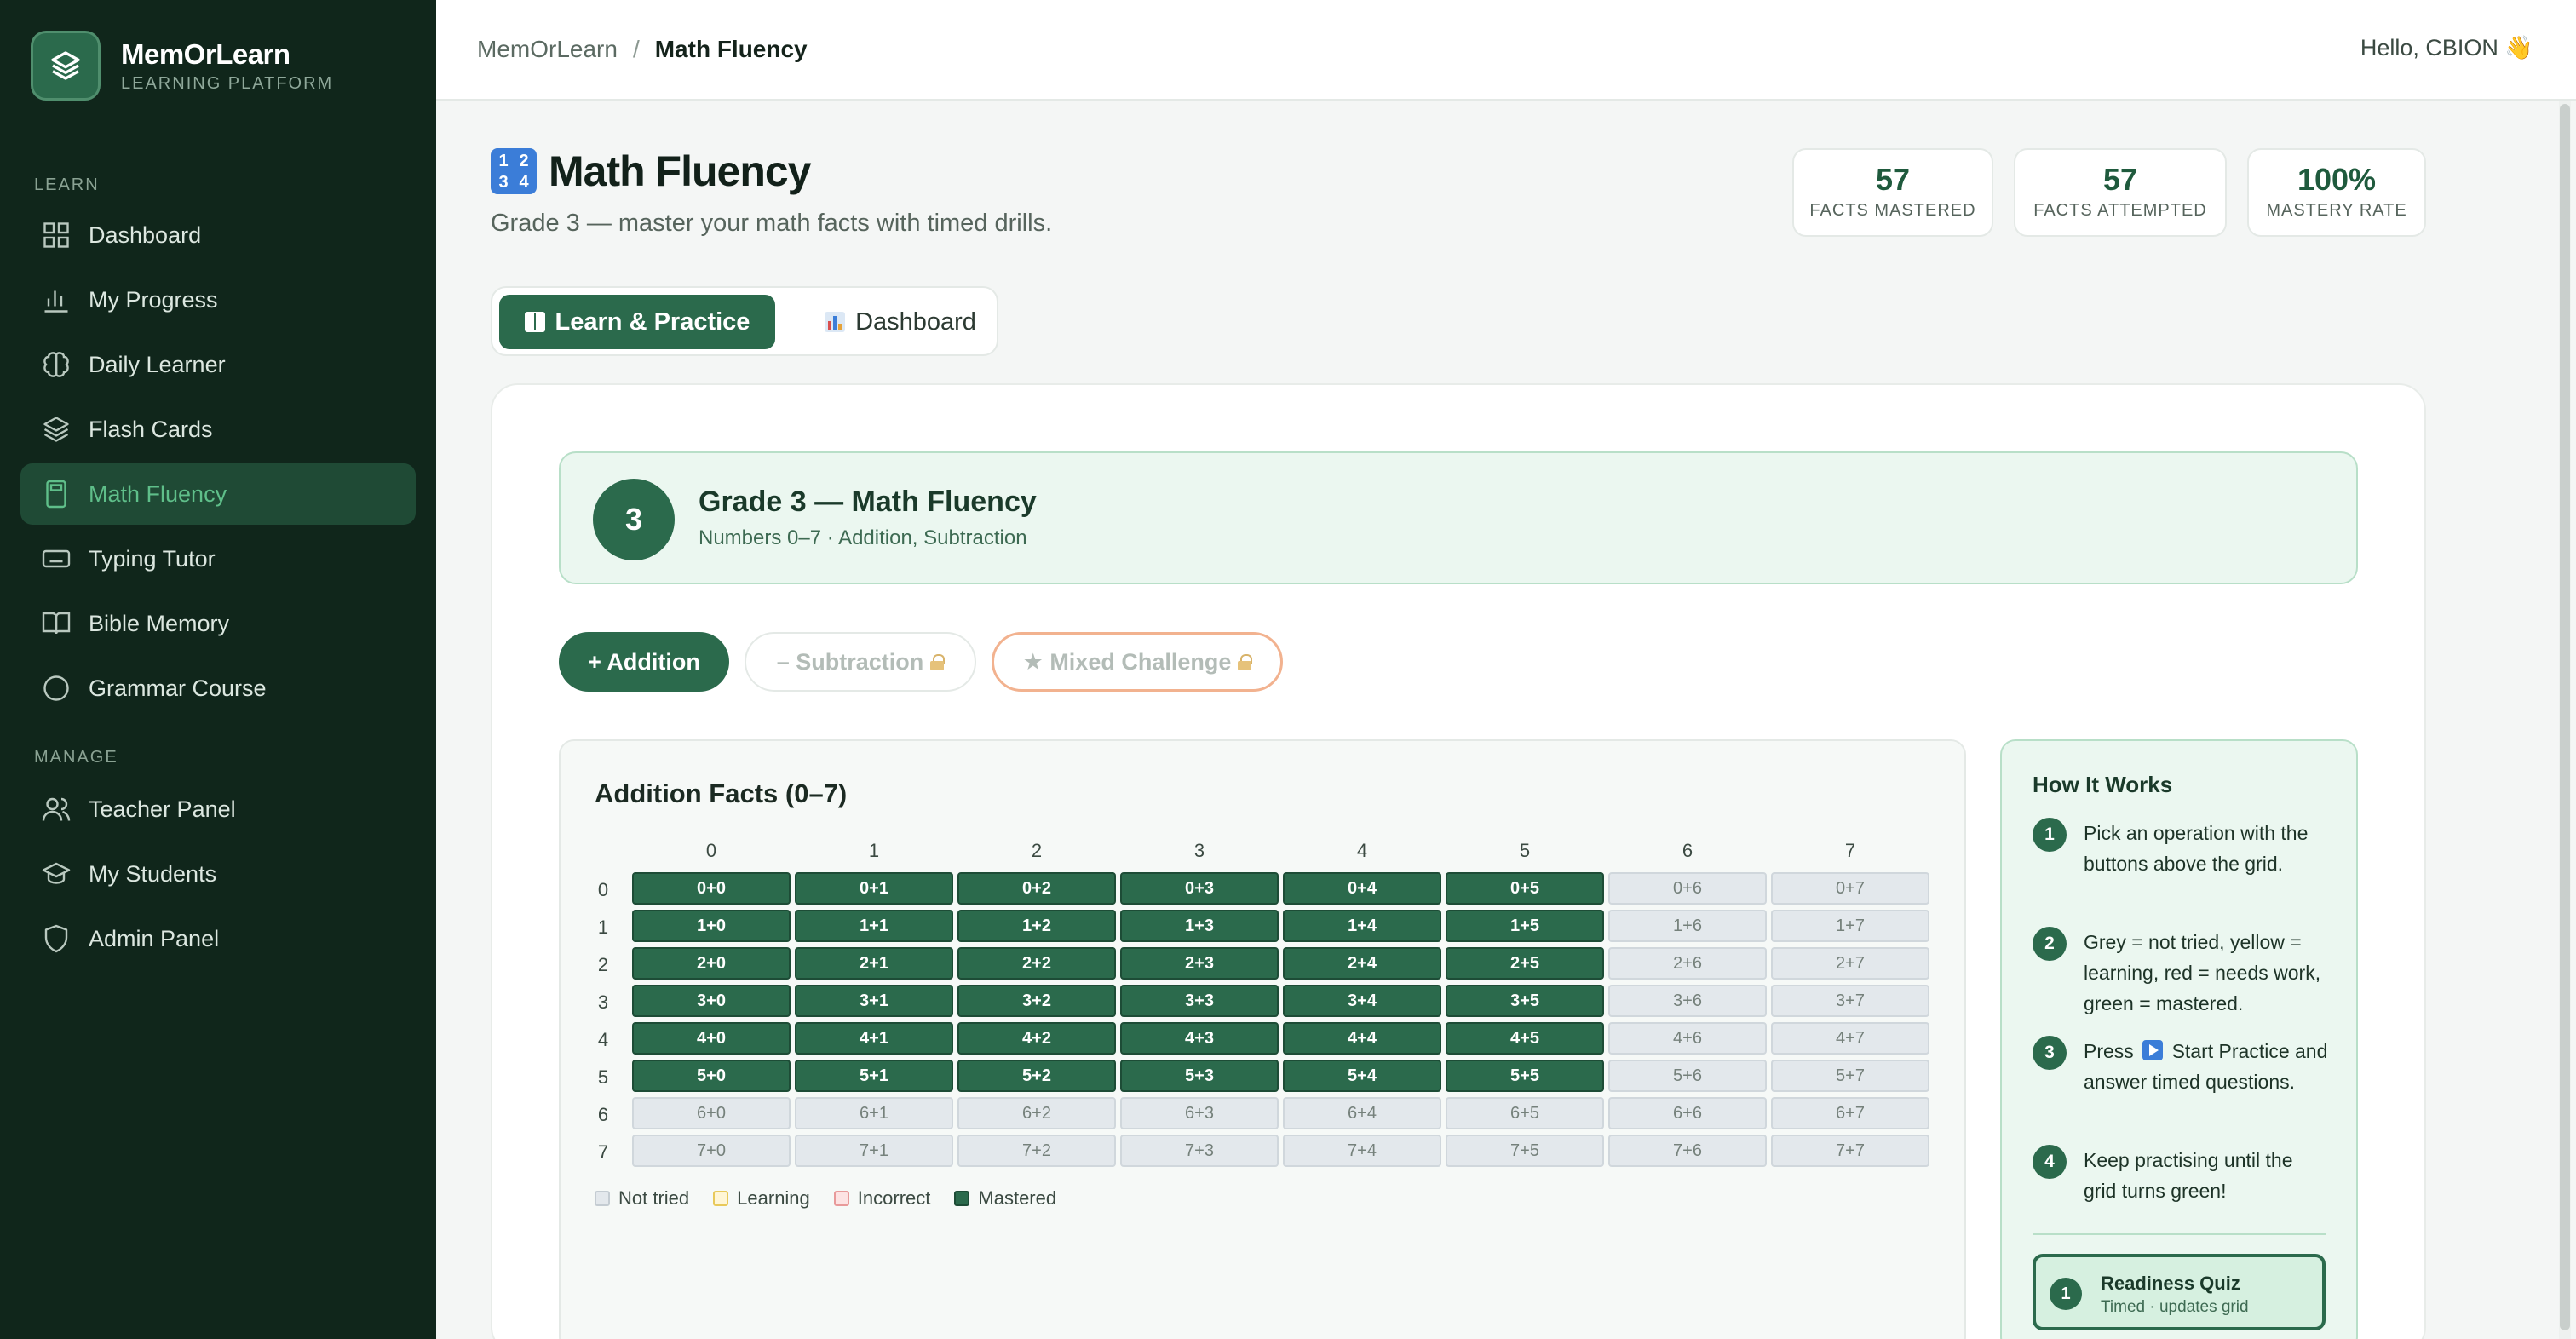 This screenshot has height=1339, width=2576. Describe the element at coordinates (1036, 963) in the screenshot. I see `fact-cell: 2+2` at that location.